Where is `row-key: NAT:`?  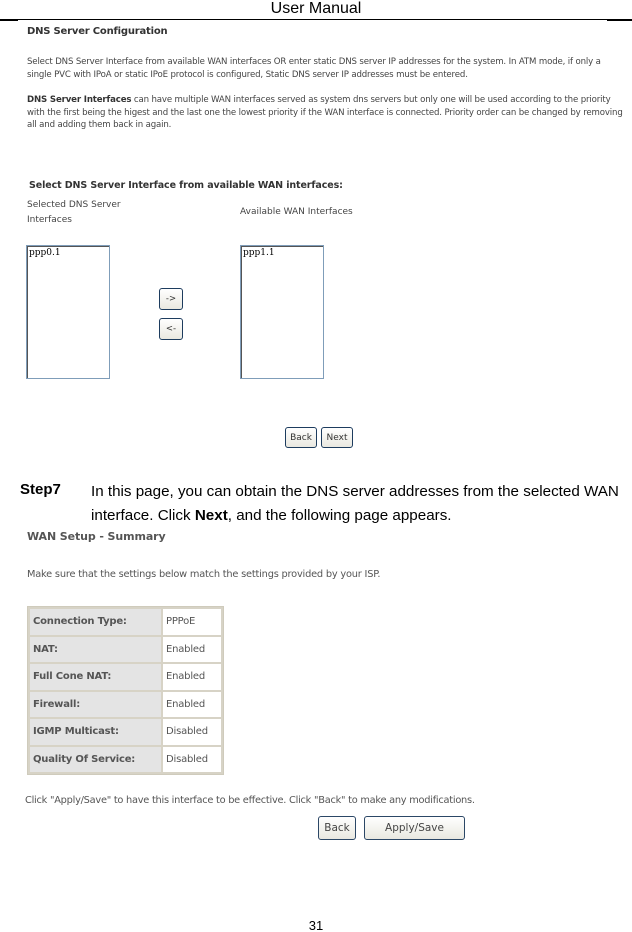
row-key: NAT: is located at coordinates (95, 649).